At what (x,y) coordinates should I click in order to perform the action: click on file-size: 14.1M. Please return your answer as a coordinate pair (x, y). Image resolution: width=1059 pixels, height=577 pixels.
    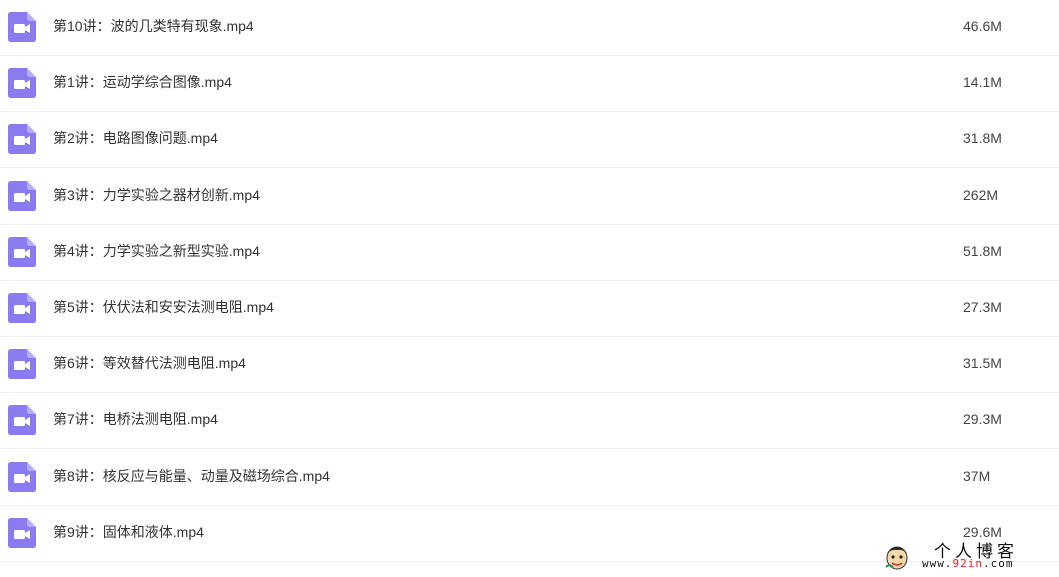
    Looking at the image, I should click on (982, 82).